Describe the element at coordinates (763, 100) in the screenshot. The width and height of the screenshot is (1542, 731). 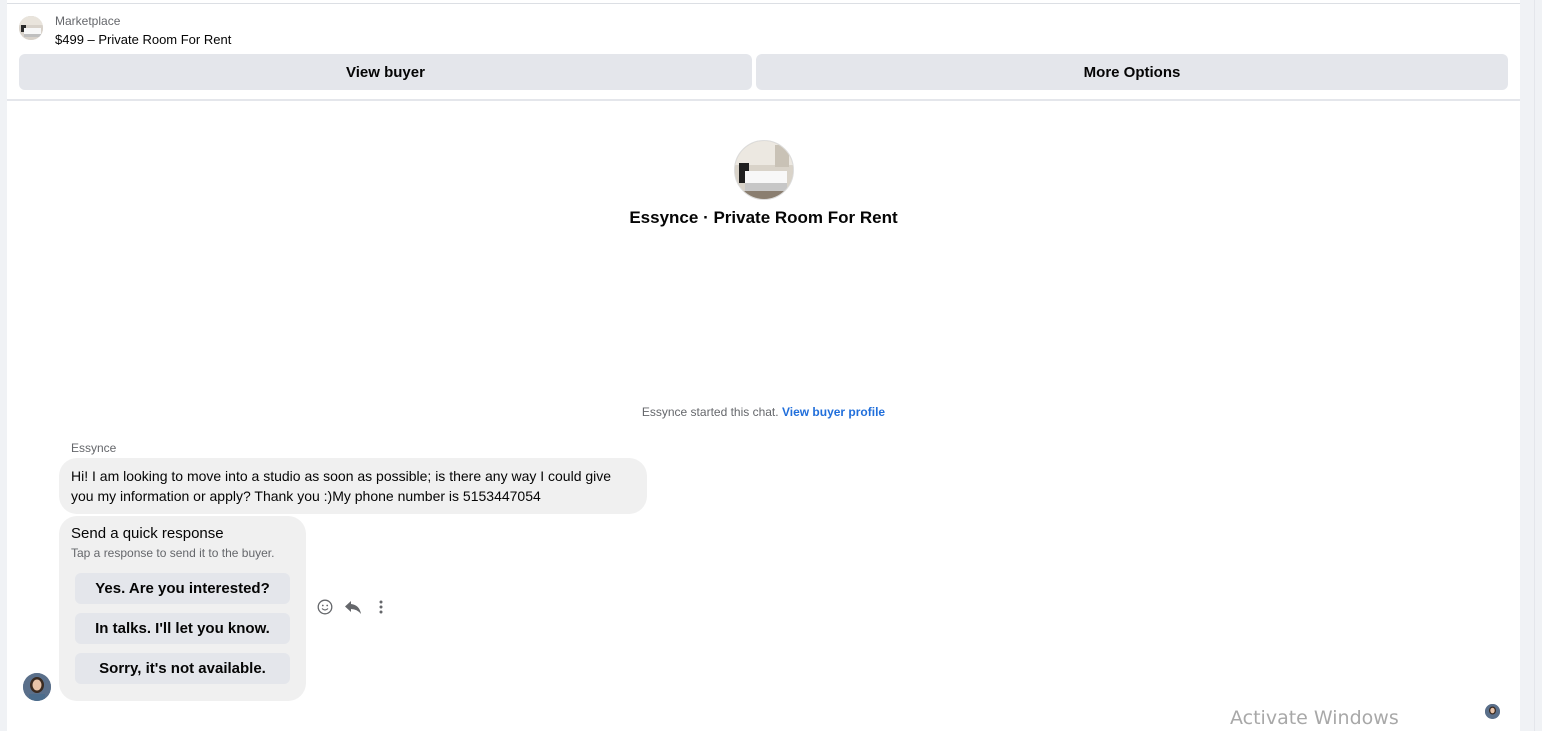
I see `header-divider` at that location.